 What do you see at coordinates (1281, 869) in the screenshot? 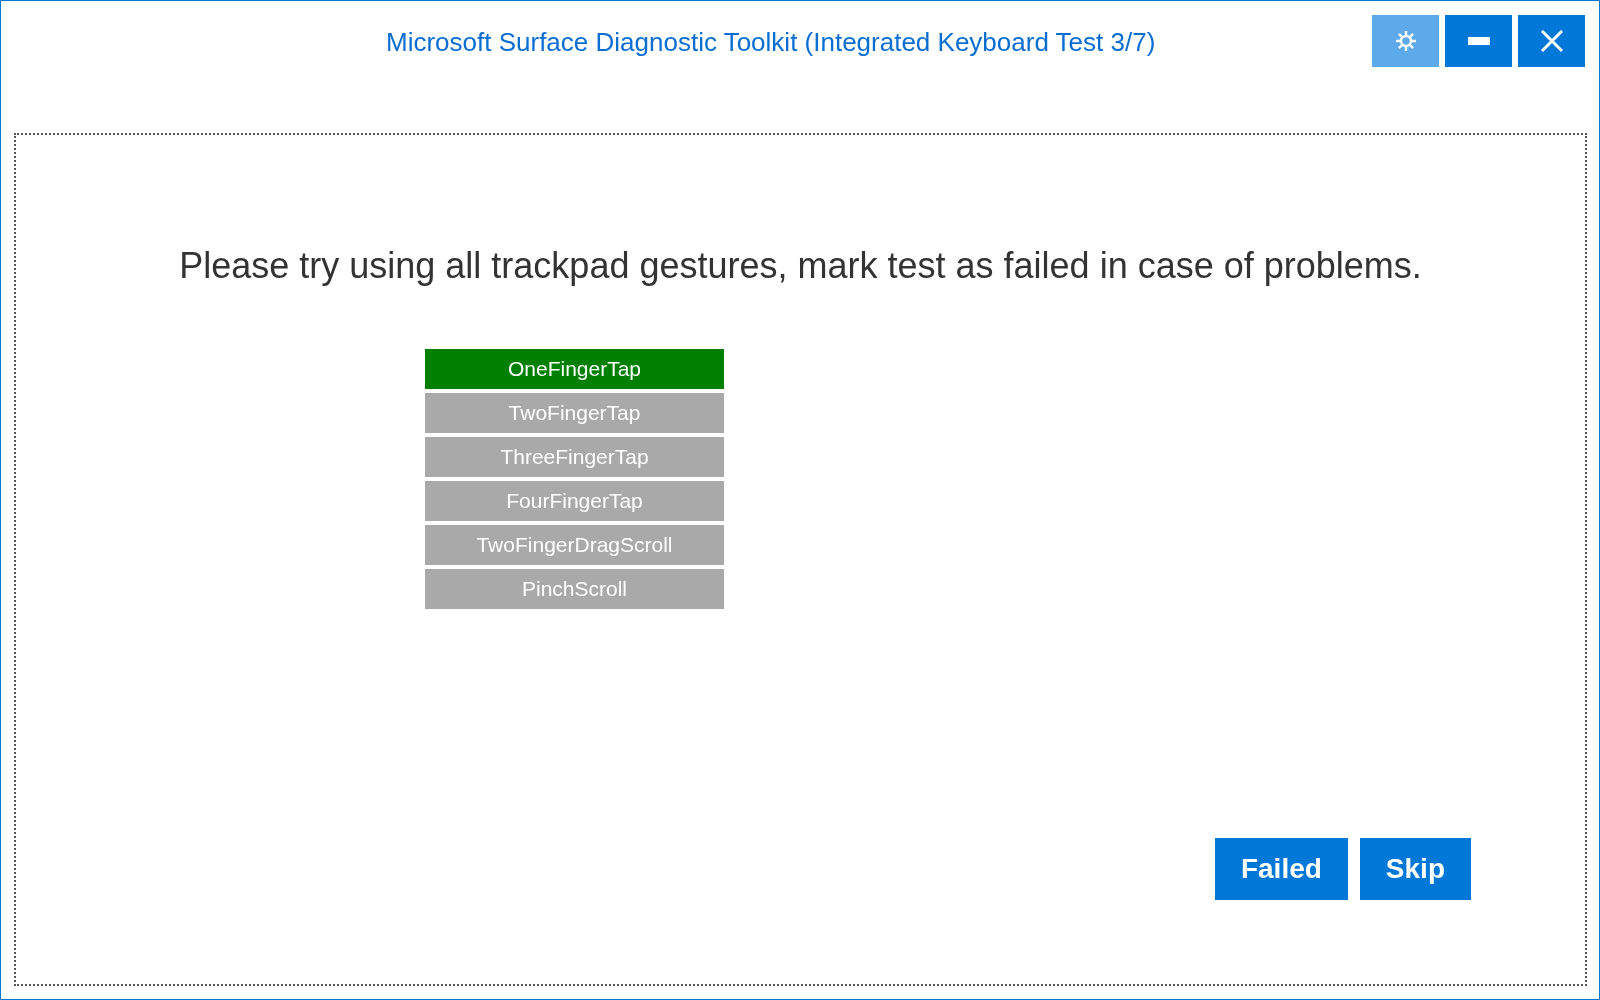
I see `failed-button: Failed` at bounding box center [1281, 869].